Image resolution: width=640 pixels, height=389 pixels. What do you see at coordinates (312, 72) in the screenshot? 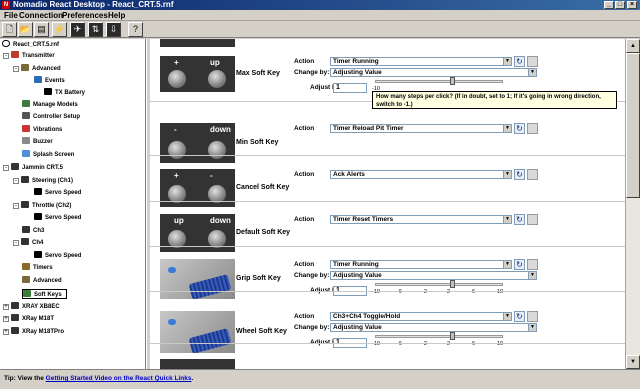
I see `change-by-label: Change by:` at bounding box center [312, 72].